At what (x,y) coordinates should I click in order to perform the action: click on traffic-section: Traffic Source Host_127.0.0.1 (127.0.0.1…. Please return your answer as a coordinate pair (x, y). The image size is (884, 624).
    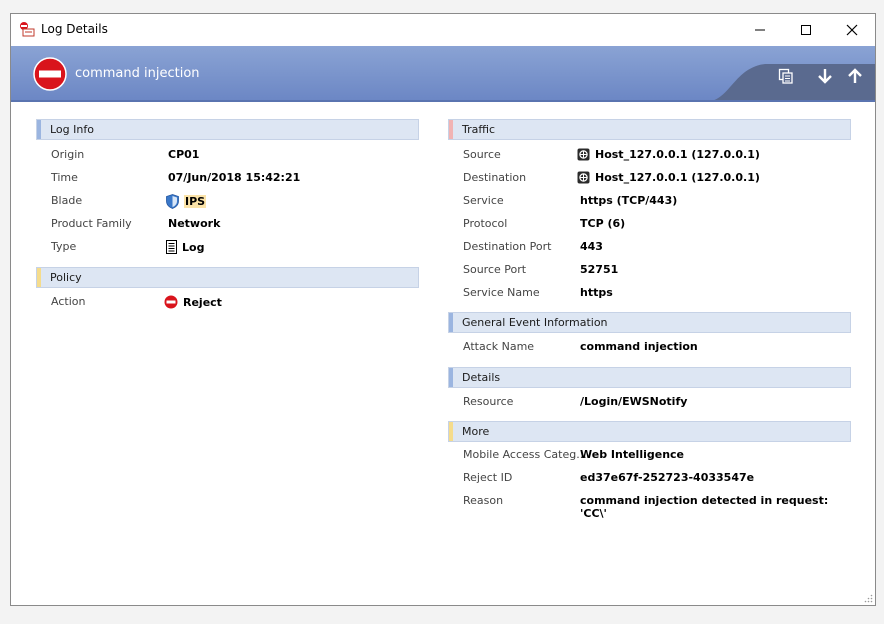
    Looking at the image, I should click on (649, 211).